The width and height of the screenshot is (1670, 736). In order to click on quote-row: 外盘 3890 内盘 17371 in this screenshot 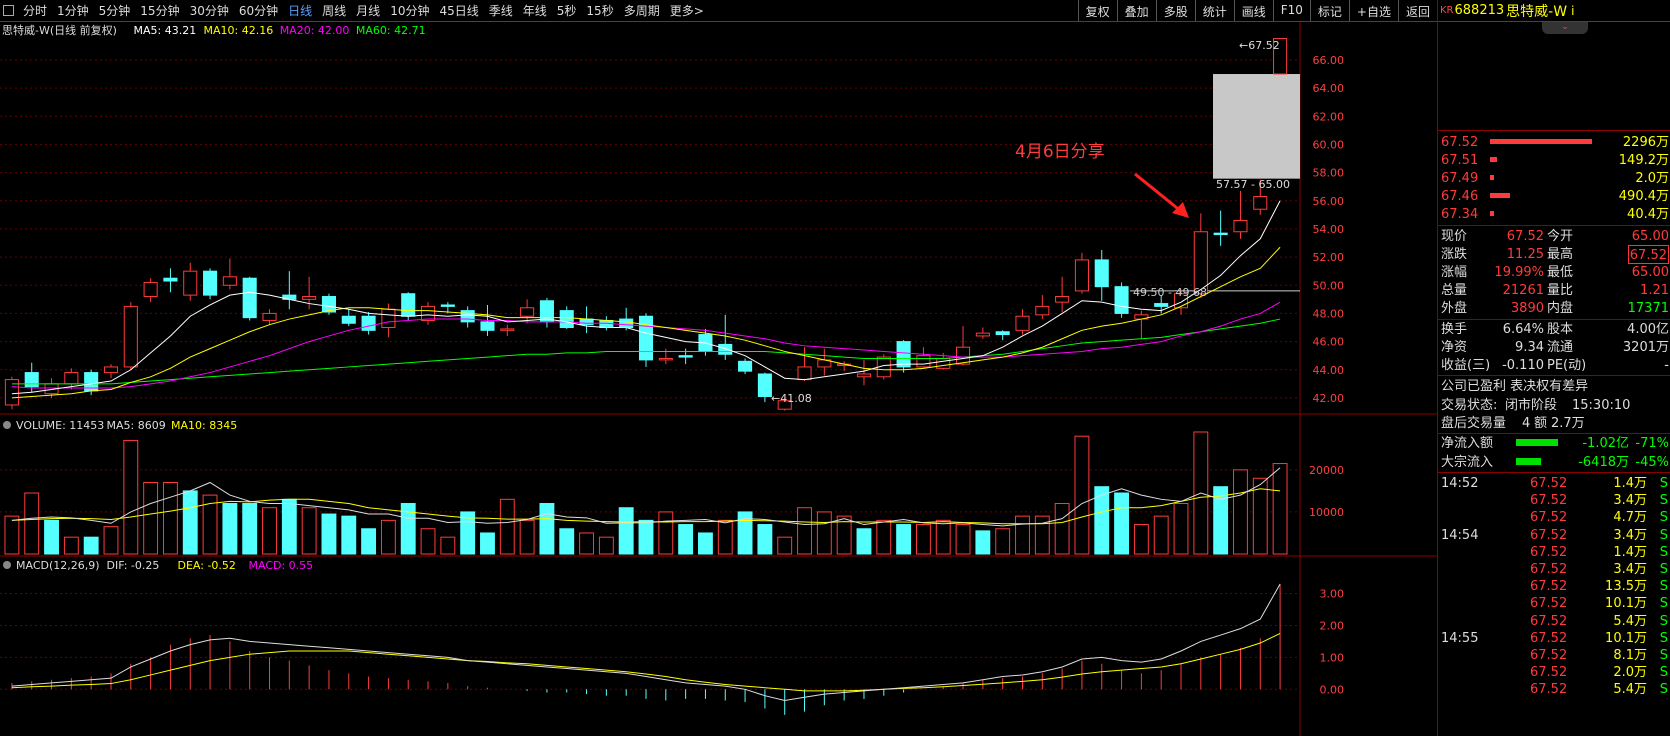, I will do `click(1554, 308)`.